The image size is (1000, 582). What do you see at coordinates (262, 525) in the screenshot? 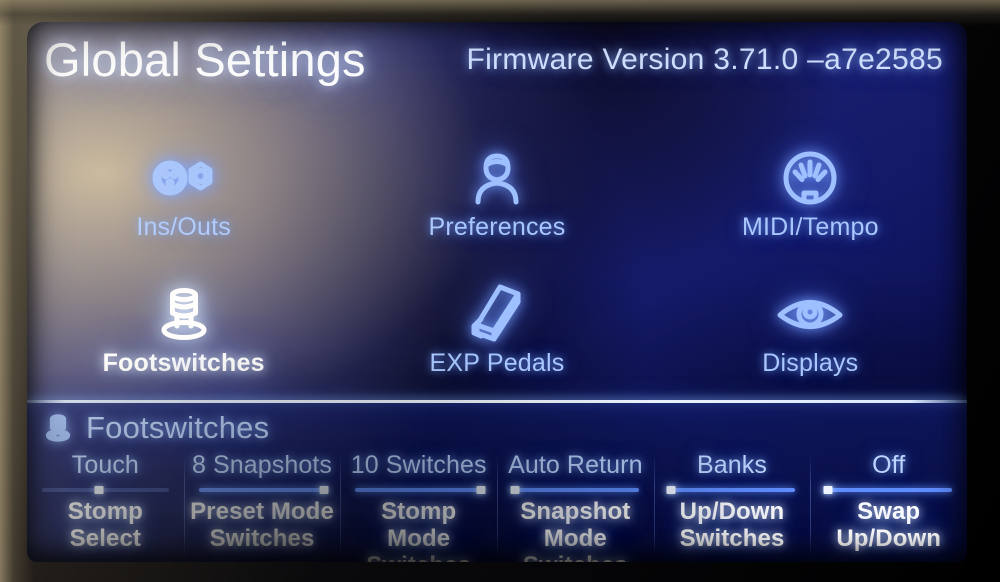
I see `param-label: Preset Mode Switches` at bounding box center [262, 525].